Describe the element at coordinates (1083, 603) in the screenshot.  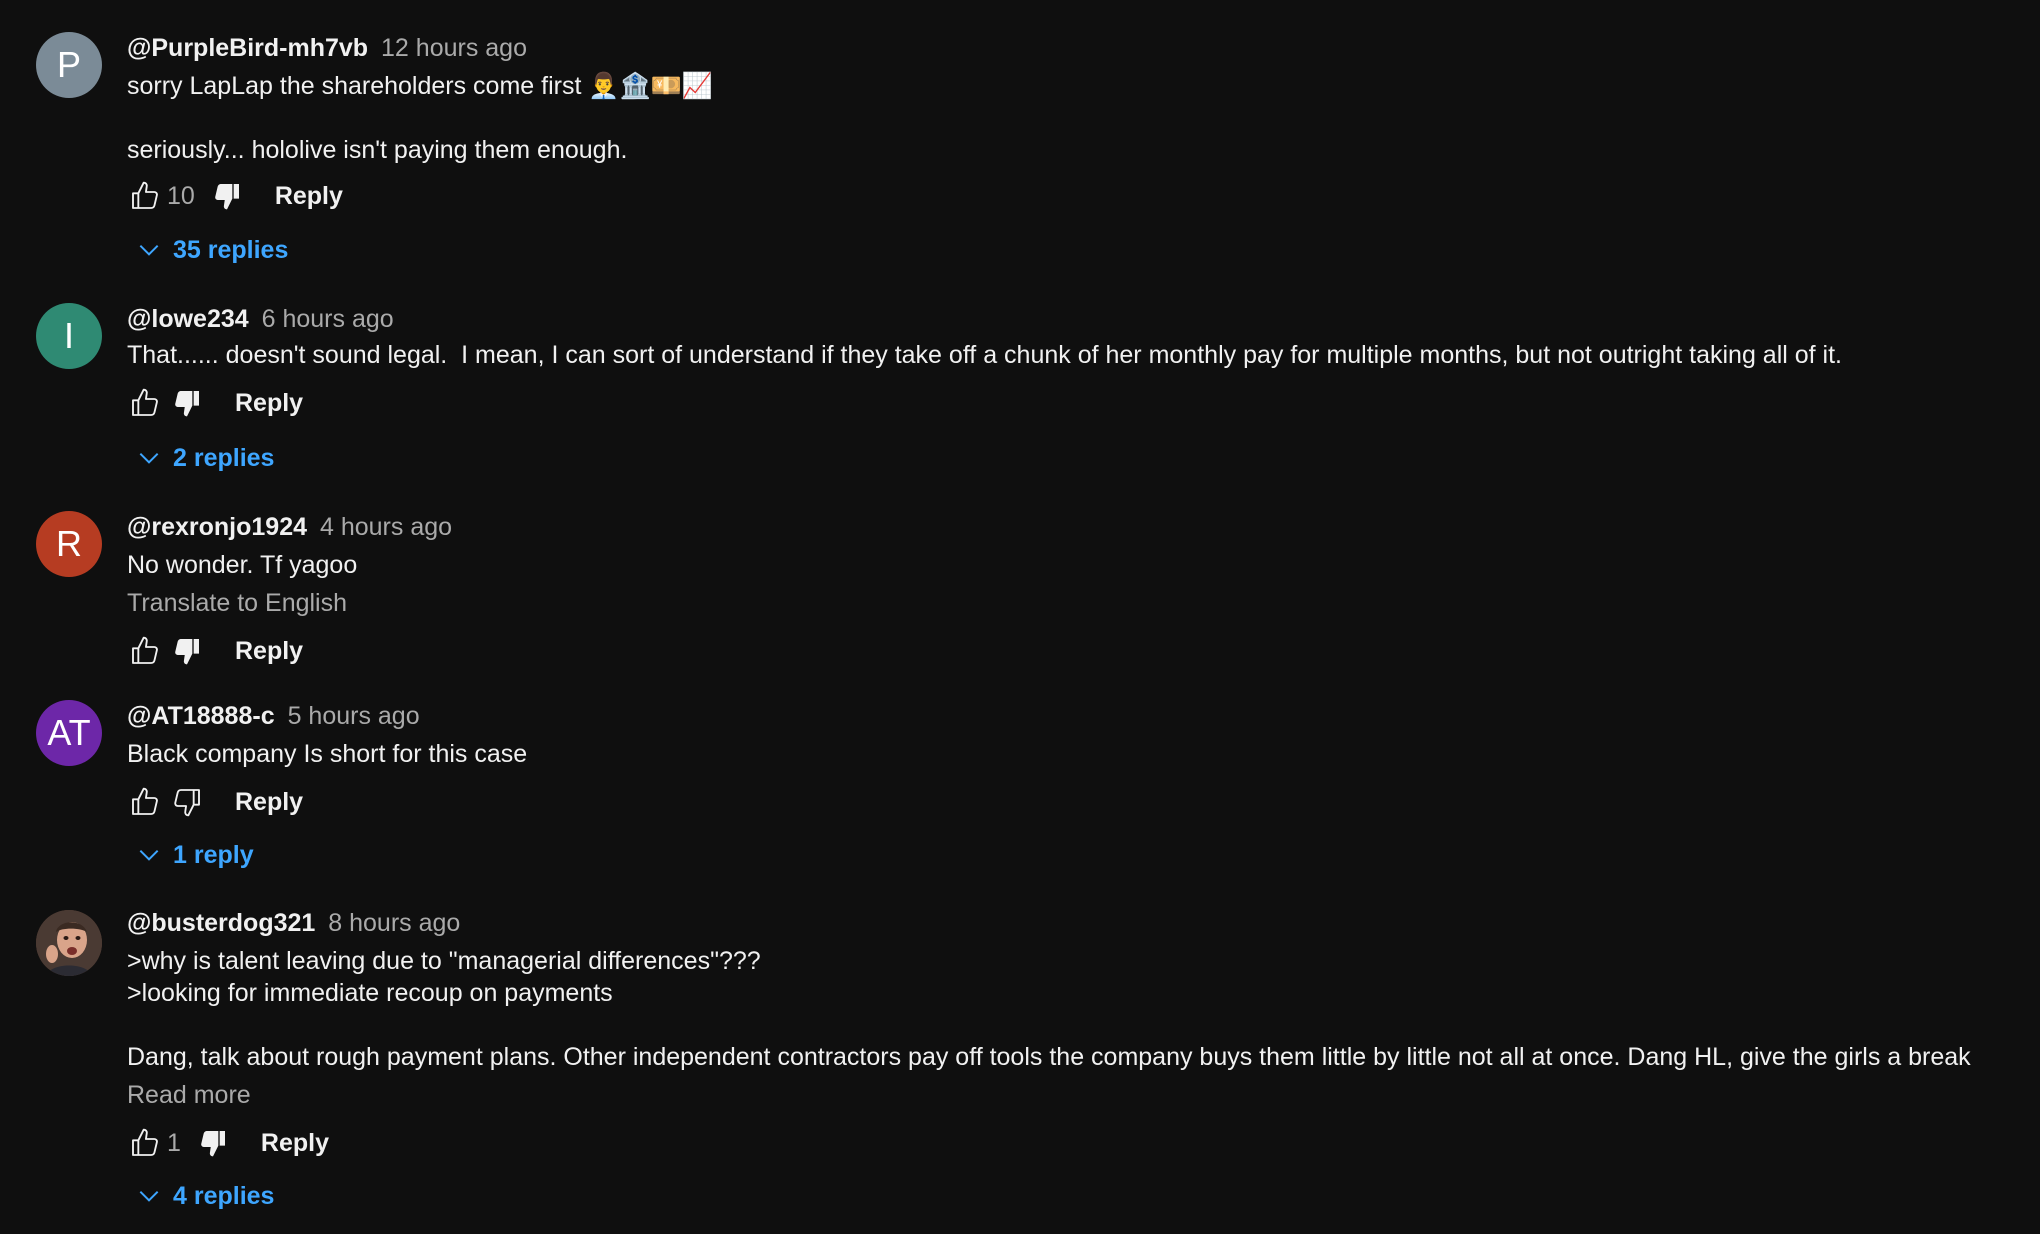
I see `translate-link: Translate to English` at that location.